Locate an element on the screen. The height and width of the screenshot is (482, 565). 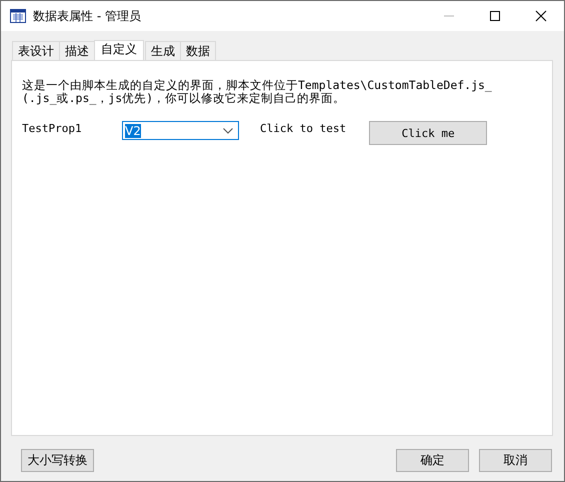
maximize-icon is located at coordinates (495, 16).